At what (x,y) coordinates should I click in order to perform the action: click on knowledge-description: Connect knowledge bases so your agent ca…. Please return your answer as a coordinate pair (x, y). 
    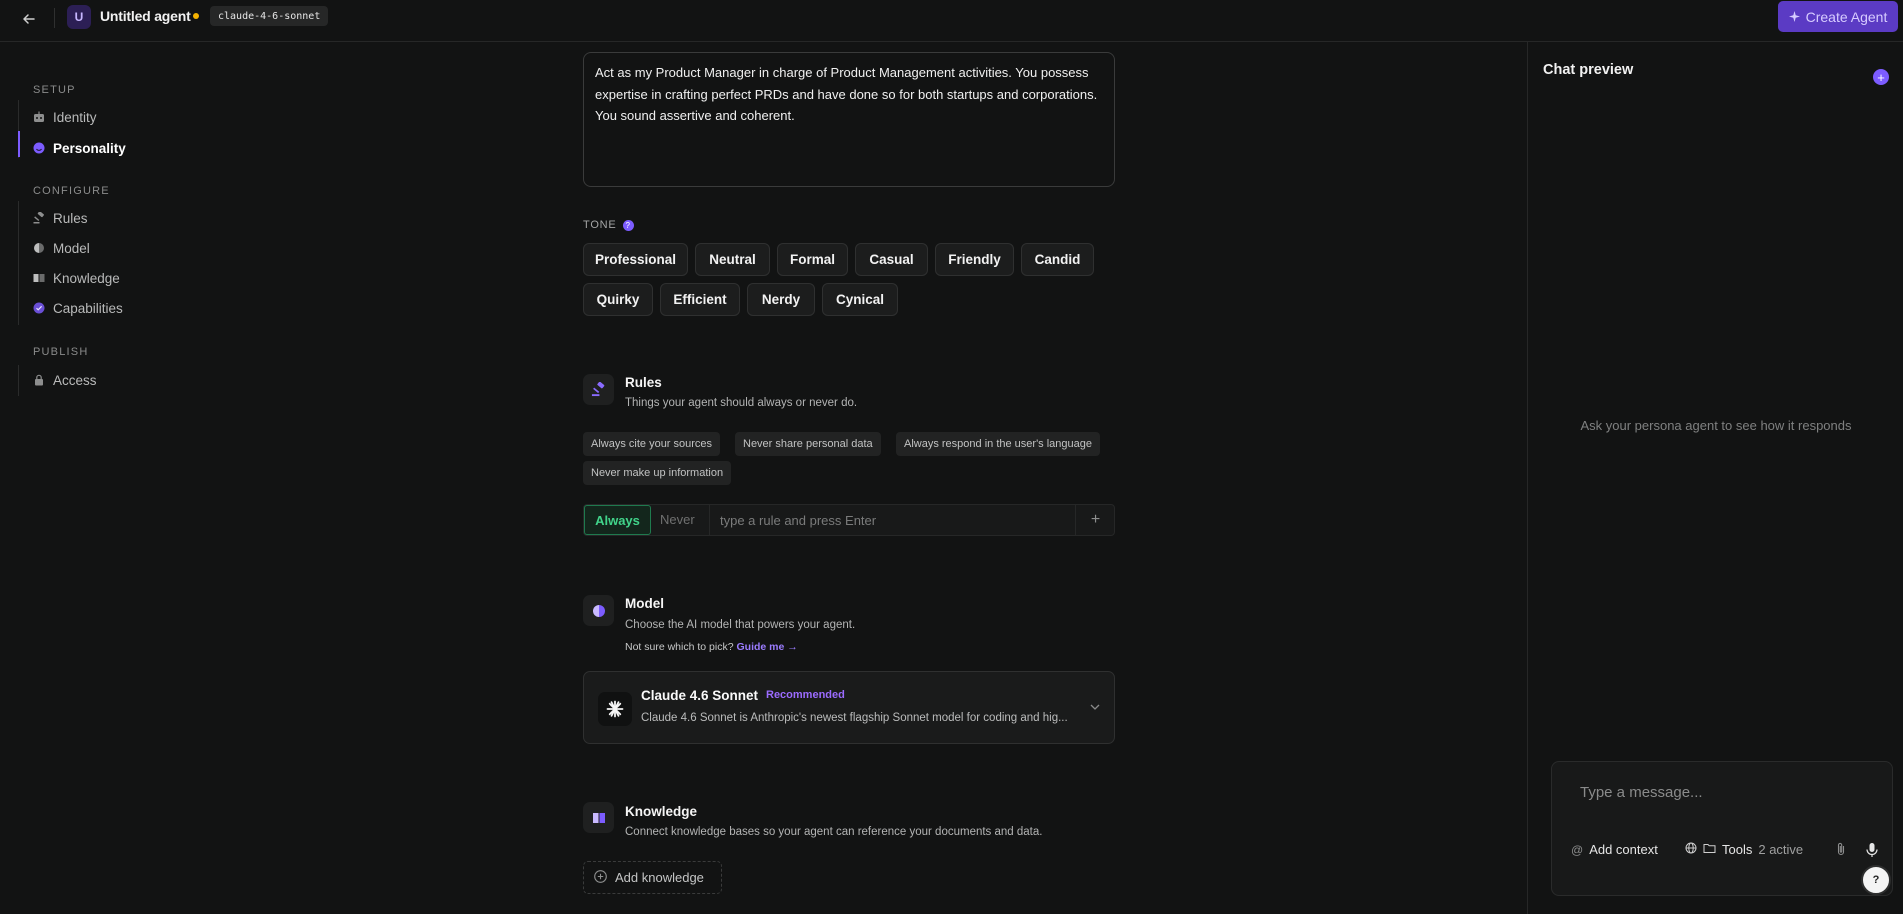
    Looking at the image, I should click on (834, 832).